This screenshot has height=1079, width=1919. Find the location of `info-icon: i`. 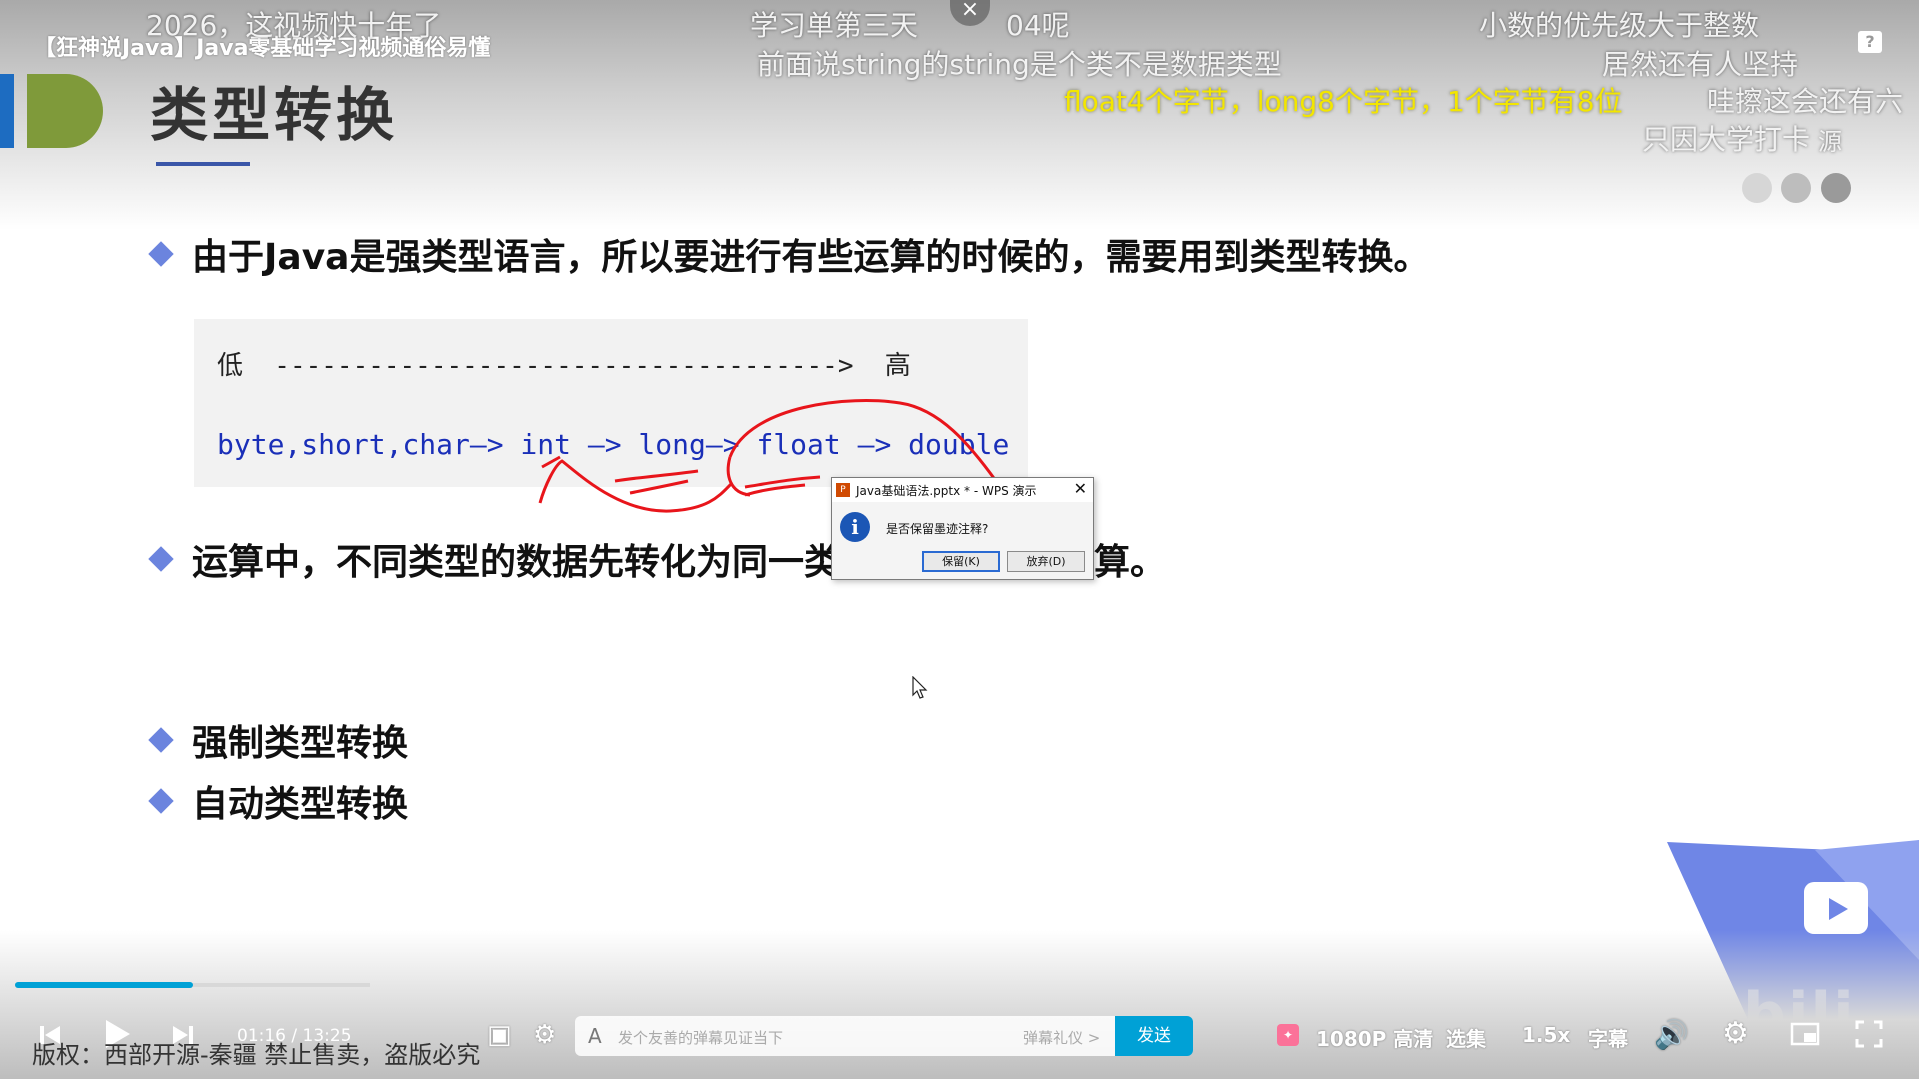

info-icon: i is located at coordinates (855, 527).